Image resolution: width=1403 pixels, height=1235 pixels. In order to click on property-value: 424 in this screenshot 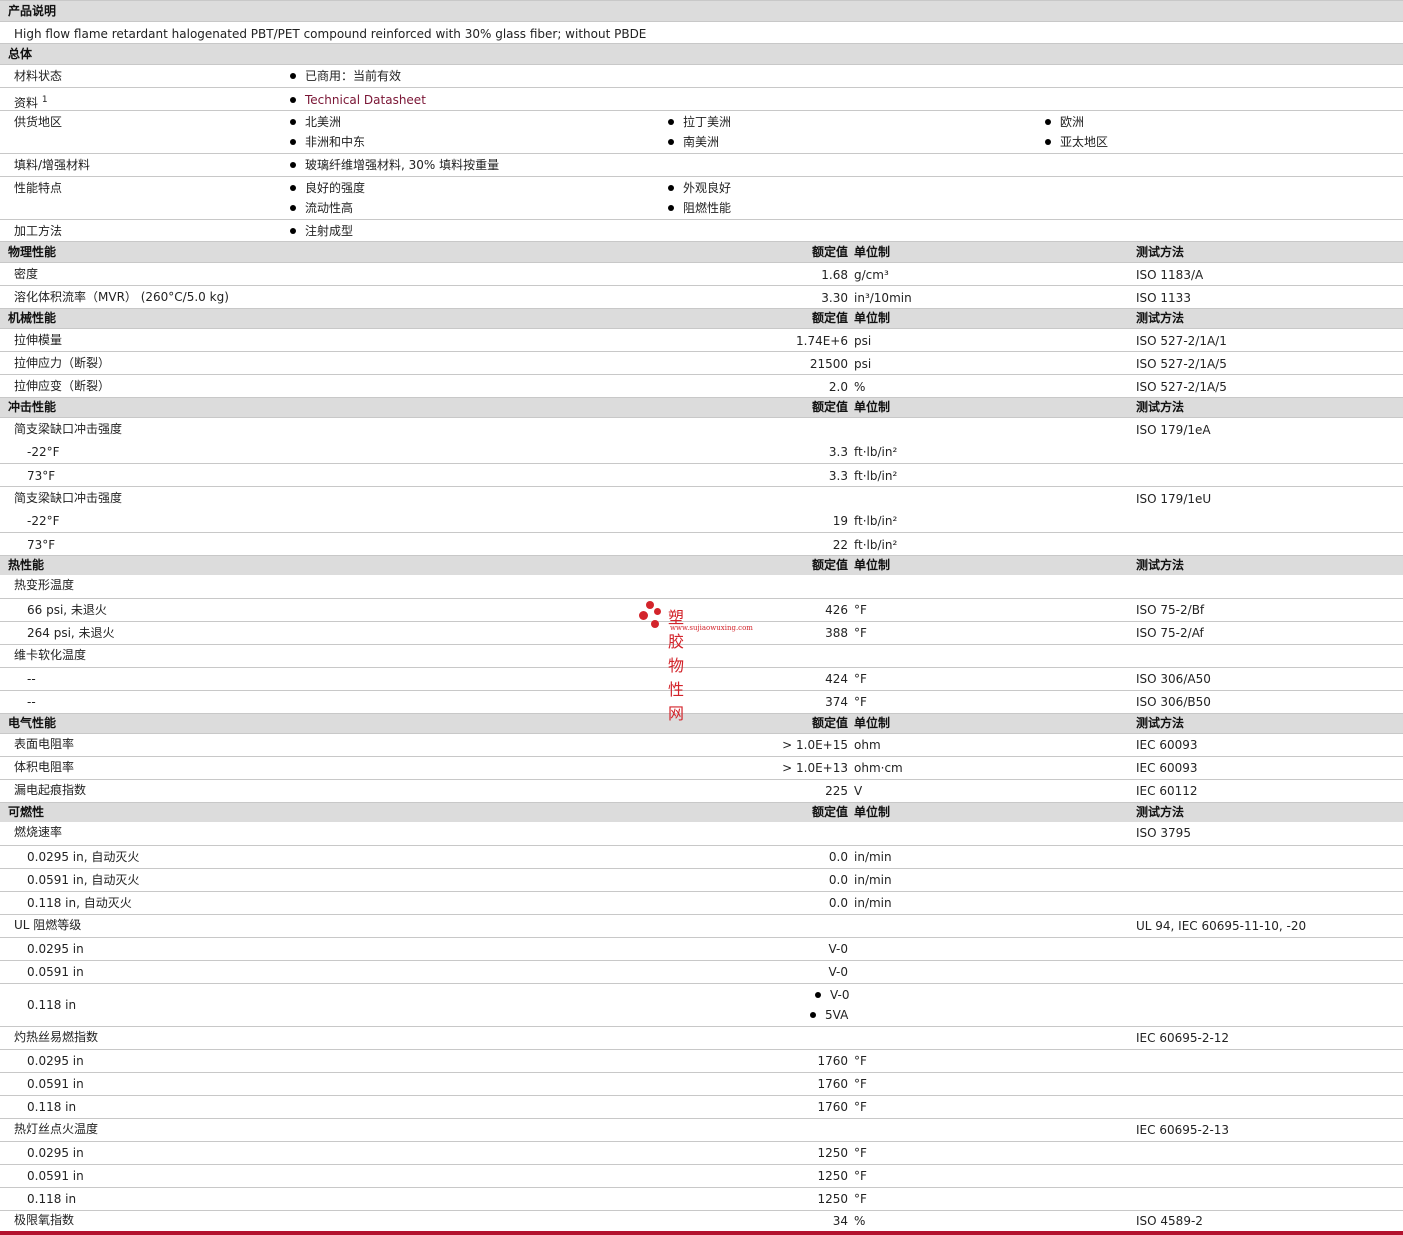, I will do `click(836, 679)`.